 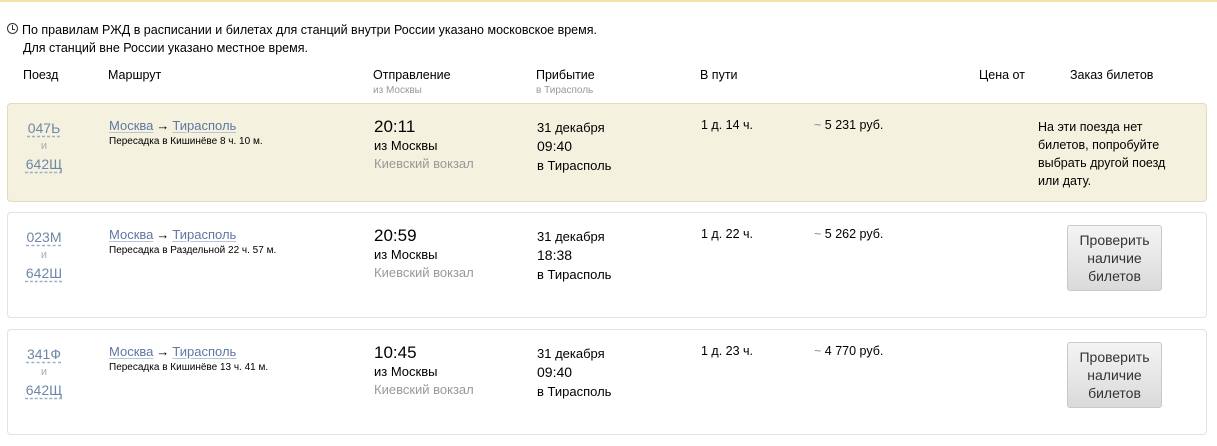 I want to click on train-number-link: 023М, so click(x=44, y=237).